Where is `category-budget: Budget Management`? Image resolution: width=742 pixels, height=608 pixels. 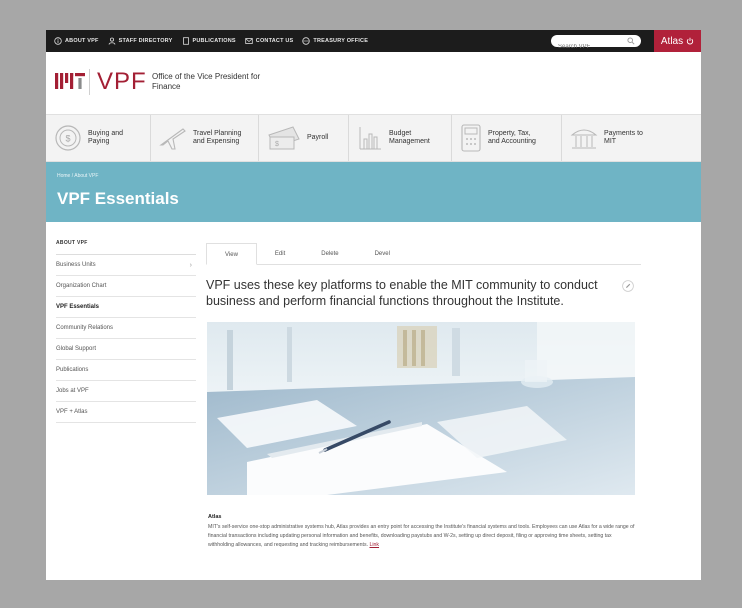 category-budget: Budget Management is located at coordinates (400, 138).